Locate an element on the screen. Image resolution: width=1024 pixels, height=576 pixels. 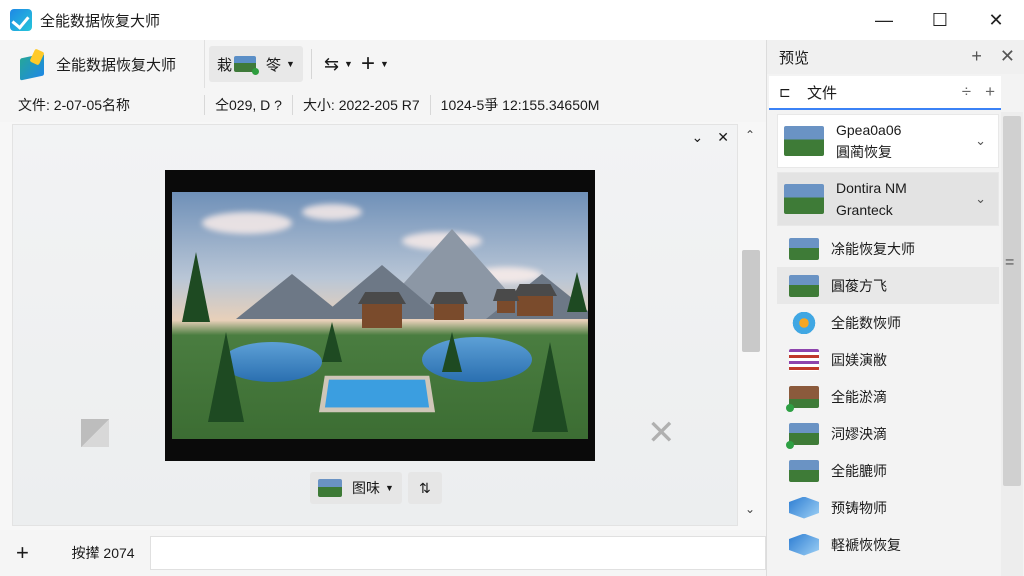
tab-files-label: 文件 is located at coordinates (822, 93).